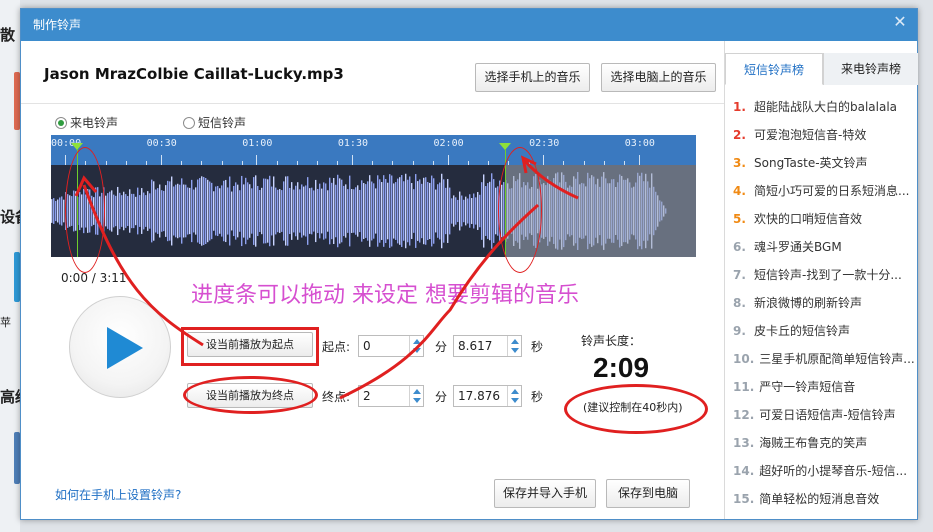 The width and height of the screenshot is (933, 532). What do you see at coordinates (161, 143) in the screenshot?
I see `tick-label: 00:30` at bounding box center [161, 143].